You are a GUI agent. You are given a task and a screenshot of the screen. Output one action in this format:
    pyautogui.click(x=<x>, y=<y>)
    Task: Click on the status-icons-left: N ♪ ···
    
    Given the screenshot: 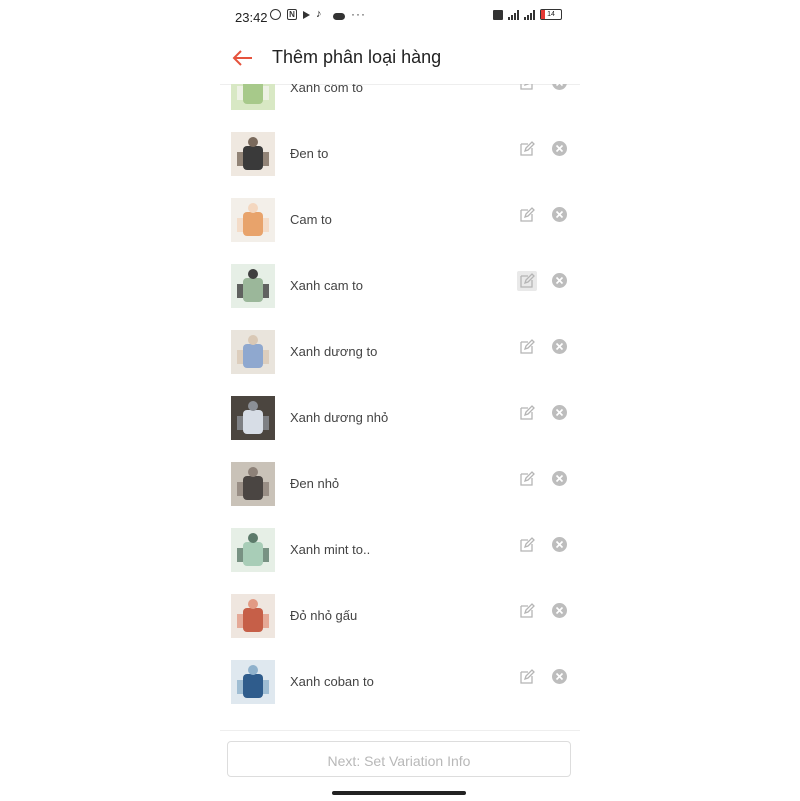 What is the action you would take?
    pyautogui.click(x=318, y=14)
    